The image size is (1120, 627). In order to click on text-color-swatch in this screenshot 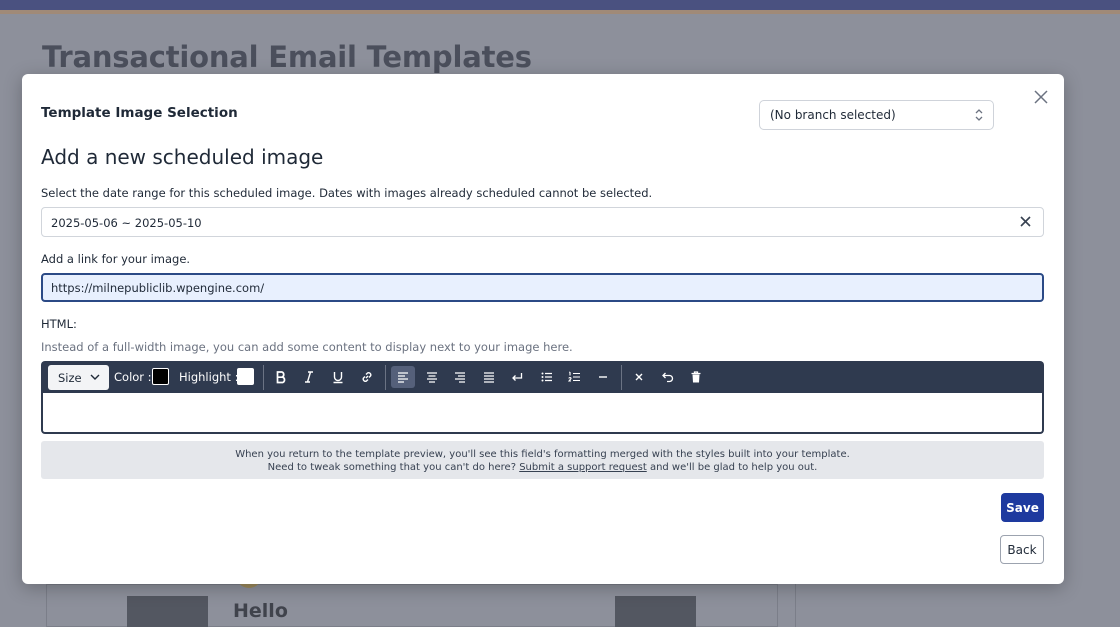, I will do `click(160, 376)`.